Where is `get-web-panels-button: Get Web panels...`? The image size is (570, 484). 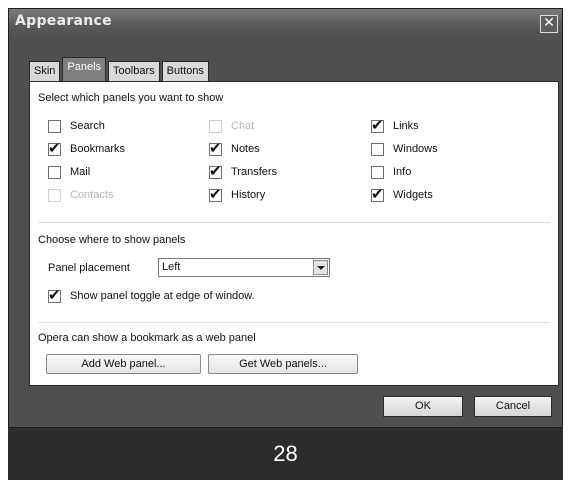 get-web-panels-button: Get Web panels... is located at coordinates (283, 364).